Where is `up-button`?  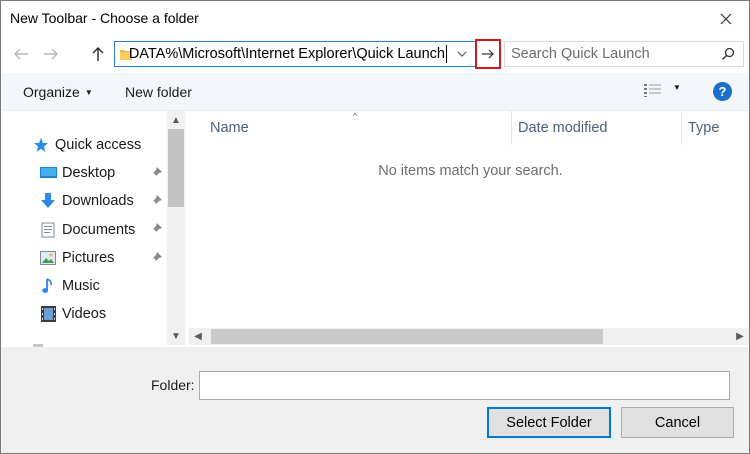
up-button is located at coordinates (98, 54).